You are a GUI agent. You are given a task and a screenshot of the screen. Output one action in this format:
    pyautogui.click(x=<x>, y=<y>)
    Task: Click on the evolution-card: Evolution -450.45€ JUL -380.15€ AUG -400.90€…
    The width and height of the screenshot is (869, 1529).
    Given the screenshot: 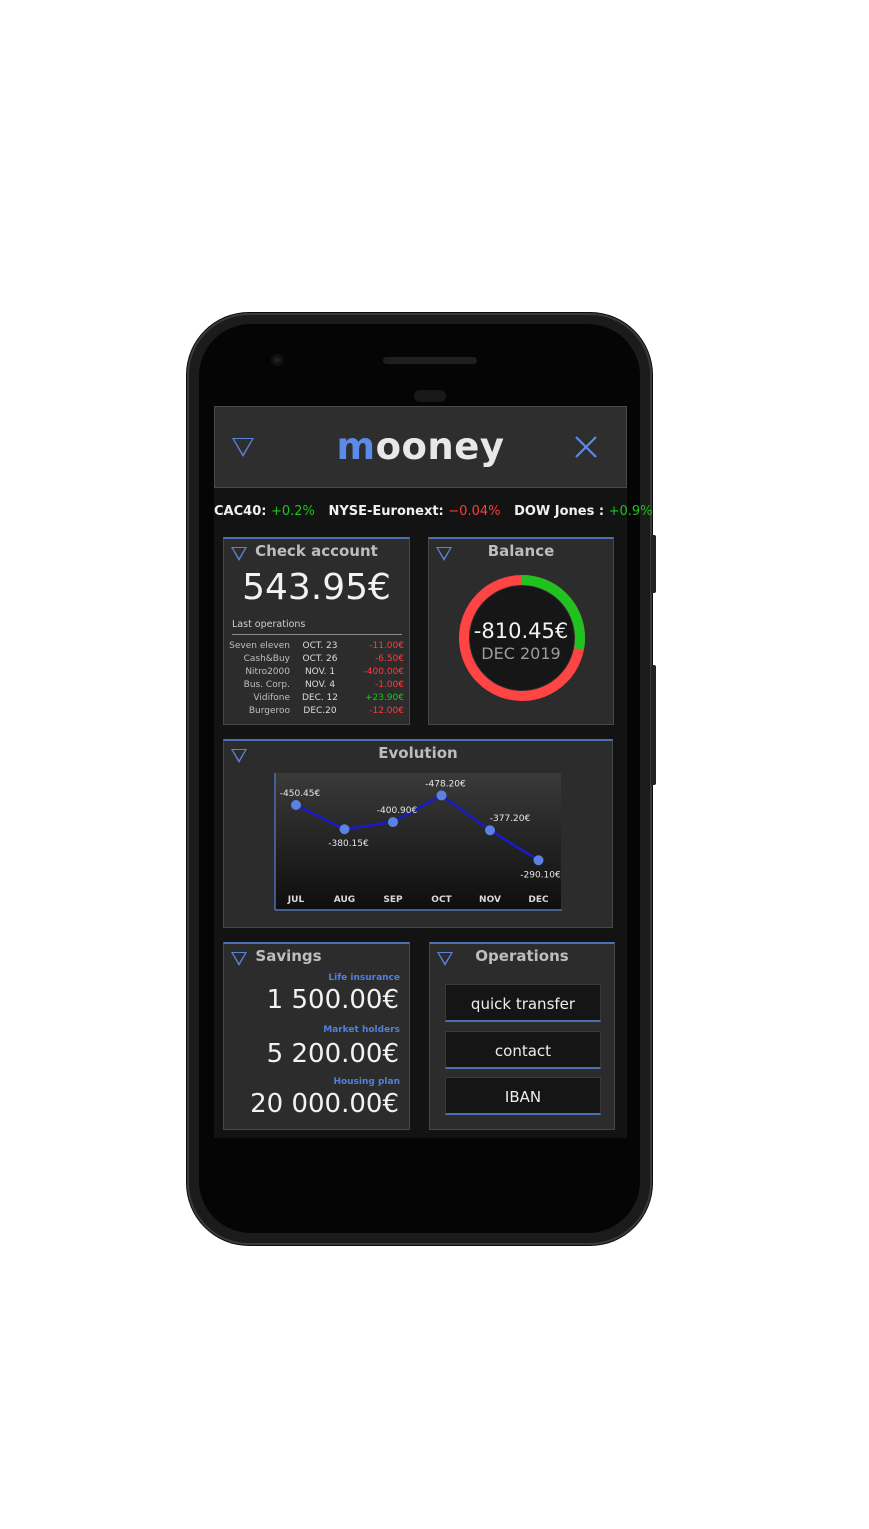 What is the action you would take?
    pyautogui.click(x=418, y=833)
    